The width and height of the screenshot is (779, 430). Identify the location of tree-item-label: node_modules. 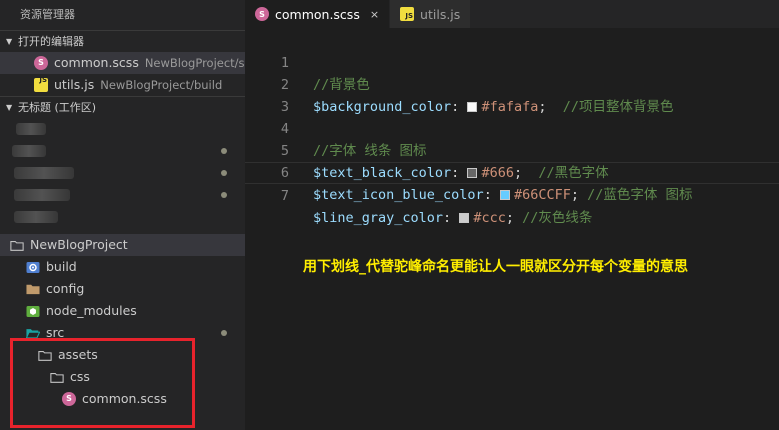
(91, 310).